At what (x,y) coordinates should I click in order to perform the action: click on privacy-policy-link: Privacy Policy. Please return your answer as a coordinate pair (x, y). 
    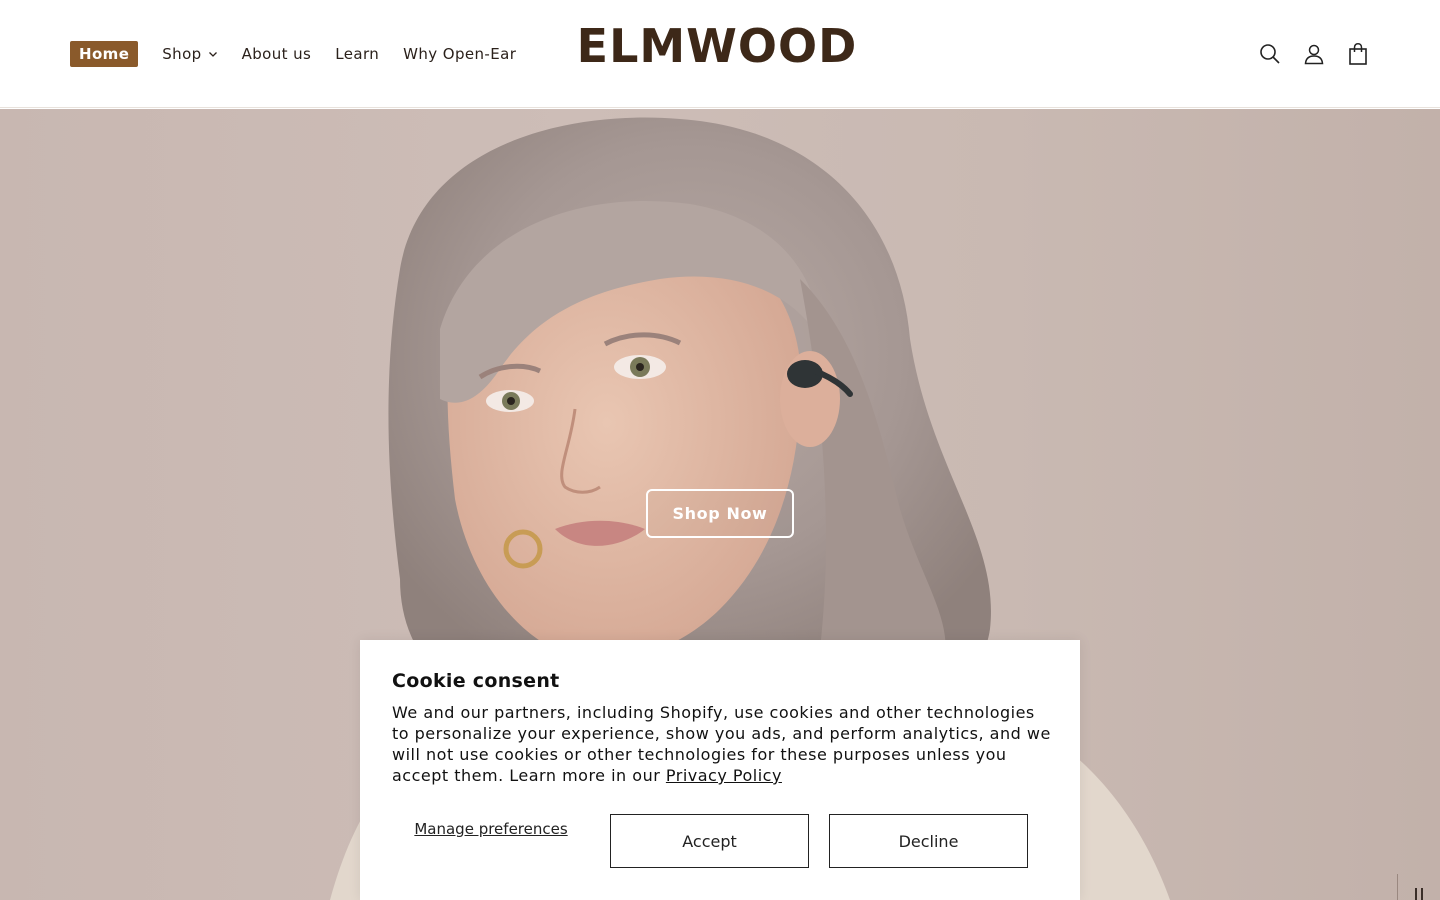
    Looking at the image, I should click on (724, 775).